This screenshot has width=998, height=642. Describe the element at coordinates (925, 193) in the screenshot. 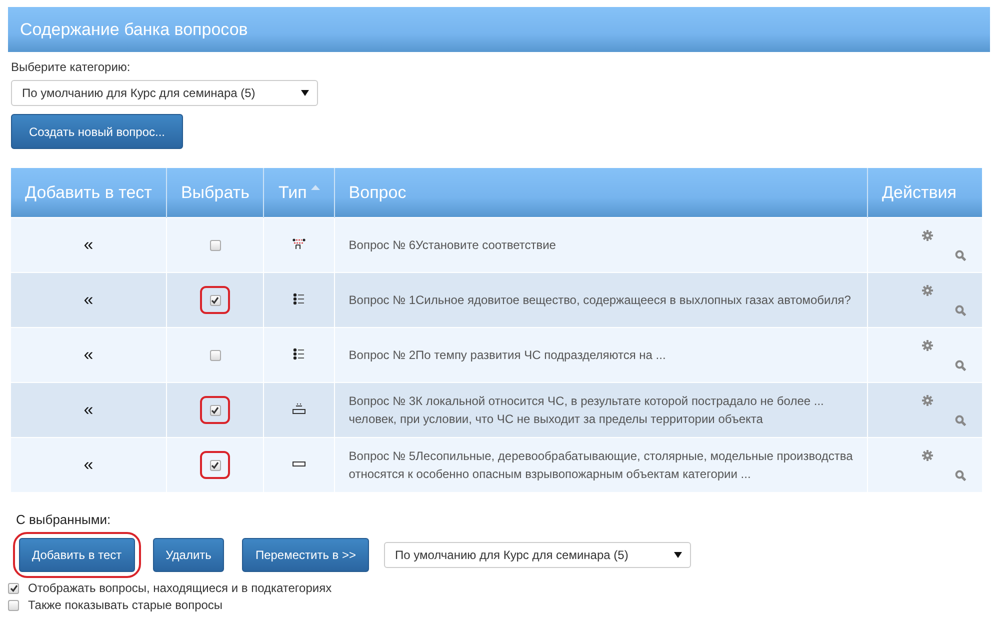

I see `column-header: Действия` at that location.